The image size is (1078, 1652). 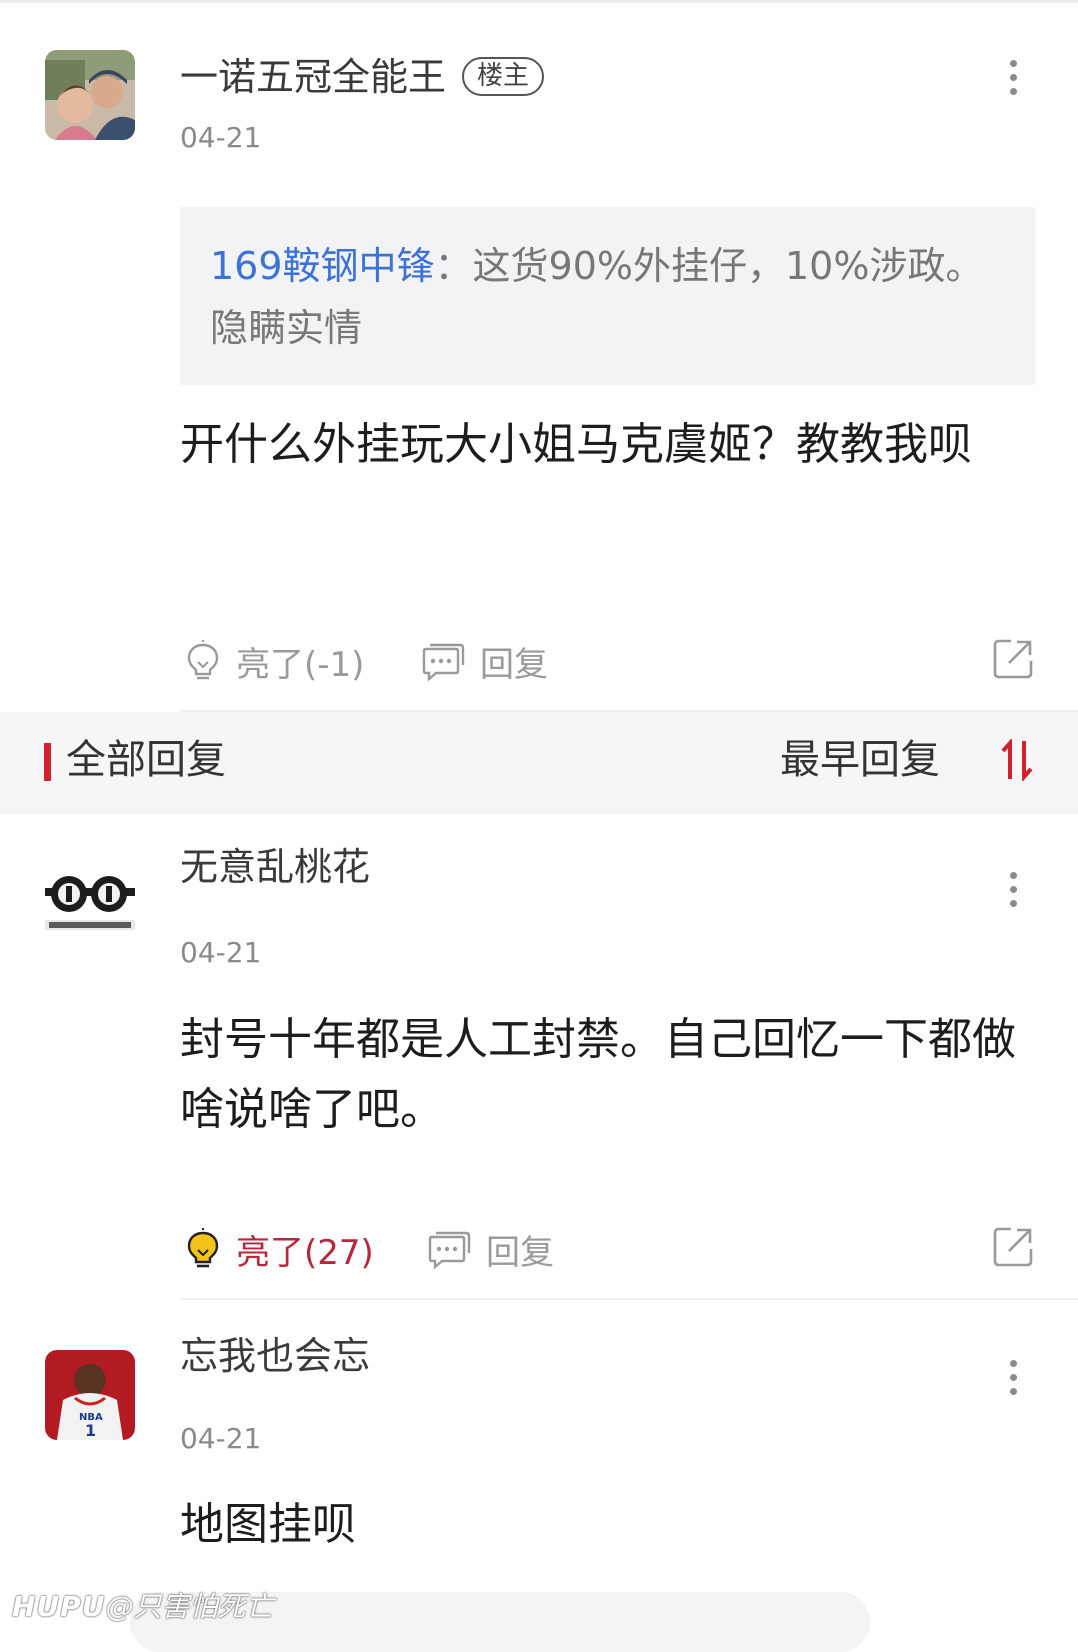 I want to click on like-button: 亮了(-1), so click(x=274, y=661).